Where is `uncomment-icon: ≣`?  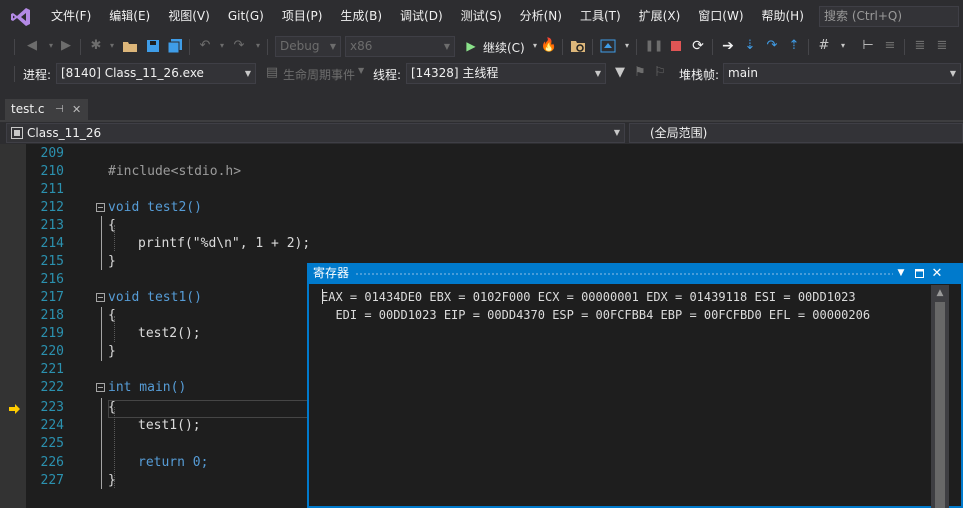
uncomment-icon: ≣ is located at coordinates (942, 46).